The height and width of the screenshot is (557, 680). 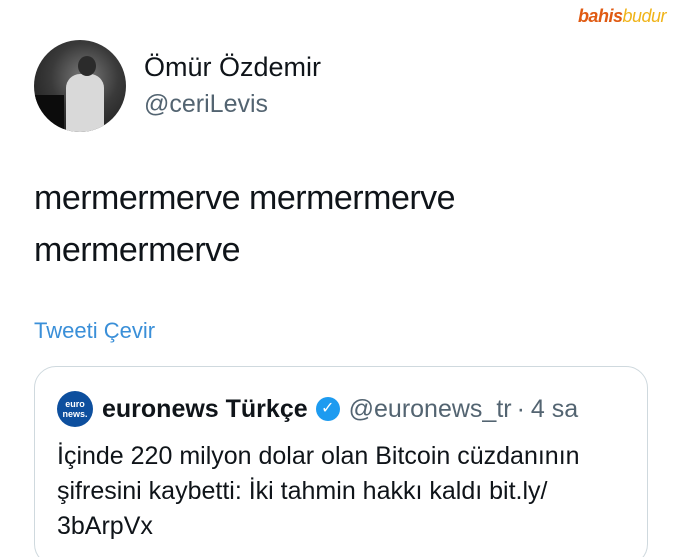 I want to click on quoted-timestamp: 4 sa, so click(x=554, y=409).